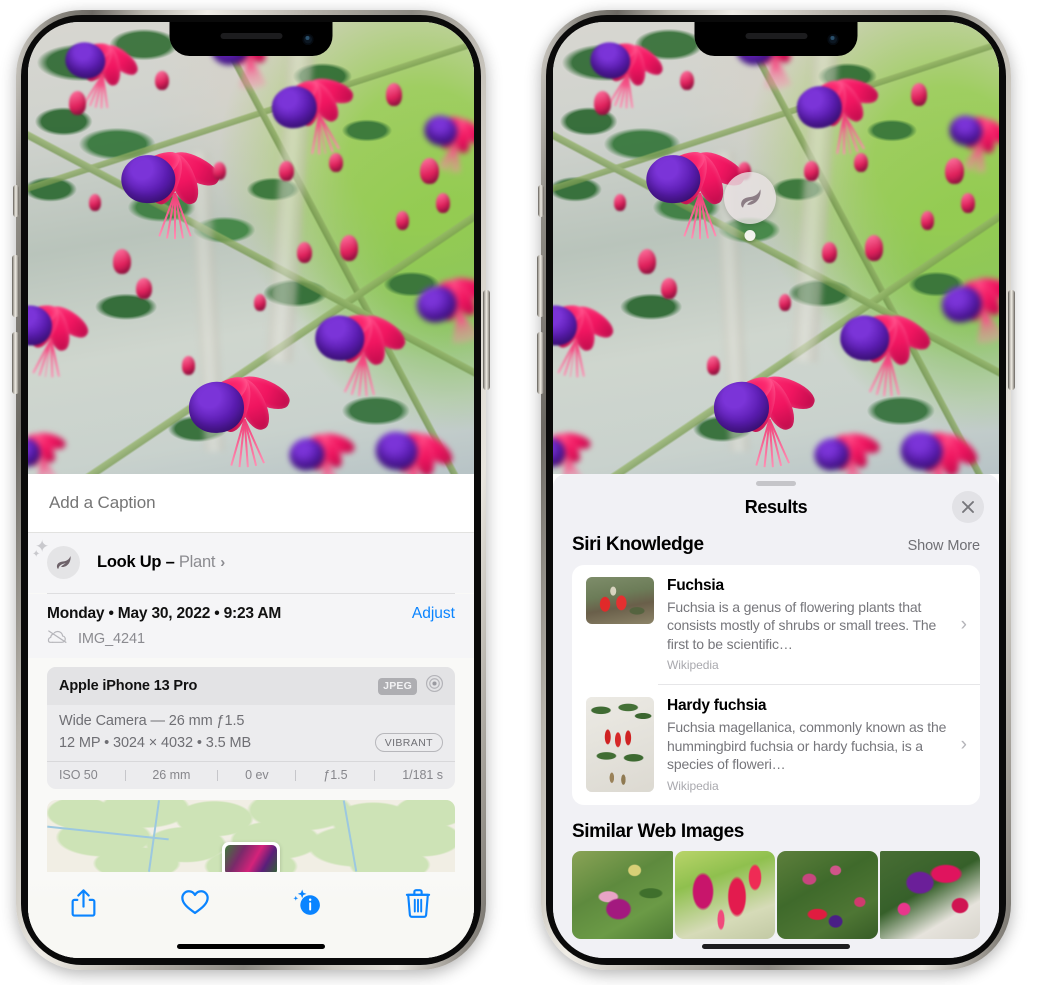  What do you see at coordinates (251, 686) in the screenshot?
I see `camera-header: Apple iPhone 13 Pro JPEG` at bounding box center [251, 686].